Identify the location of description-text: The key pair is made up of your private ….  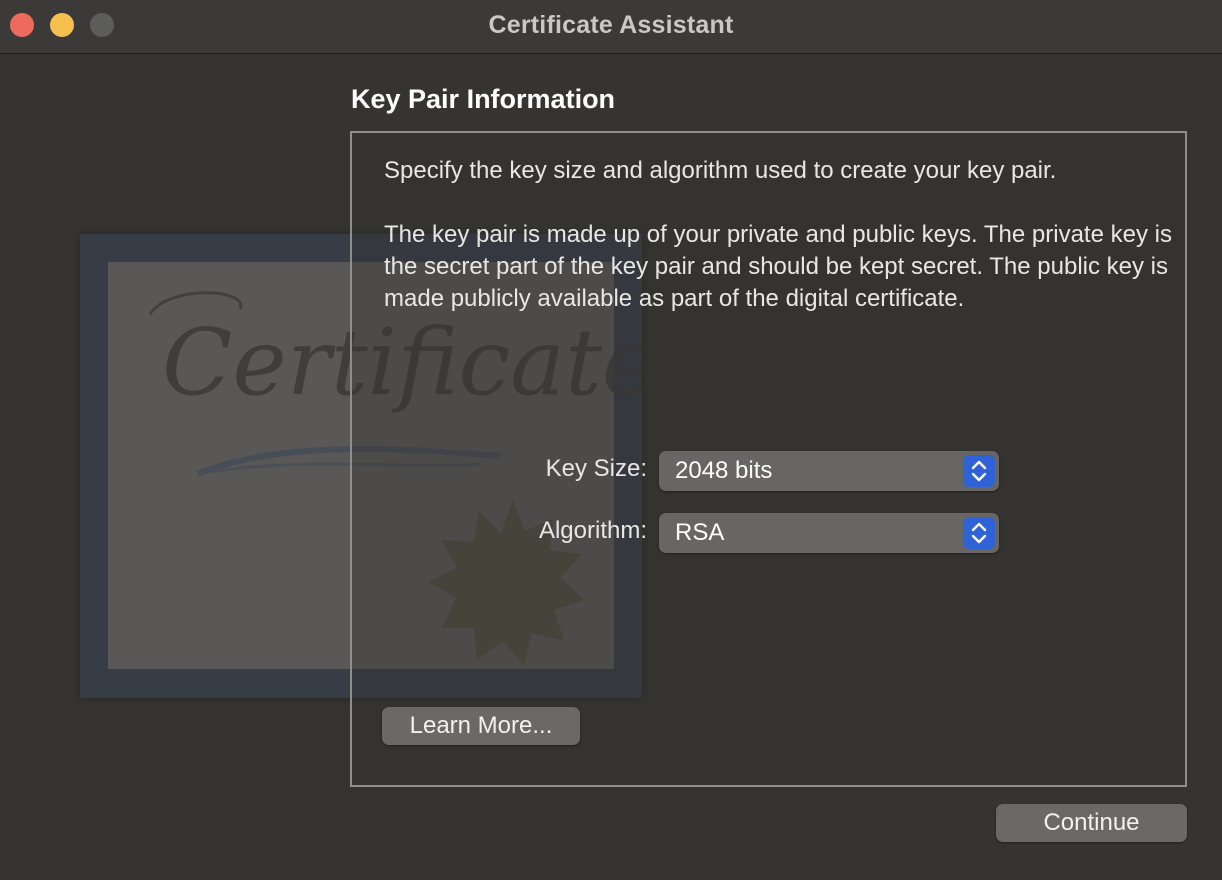
(778, 266).